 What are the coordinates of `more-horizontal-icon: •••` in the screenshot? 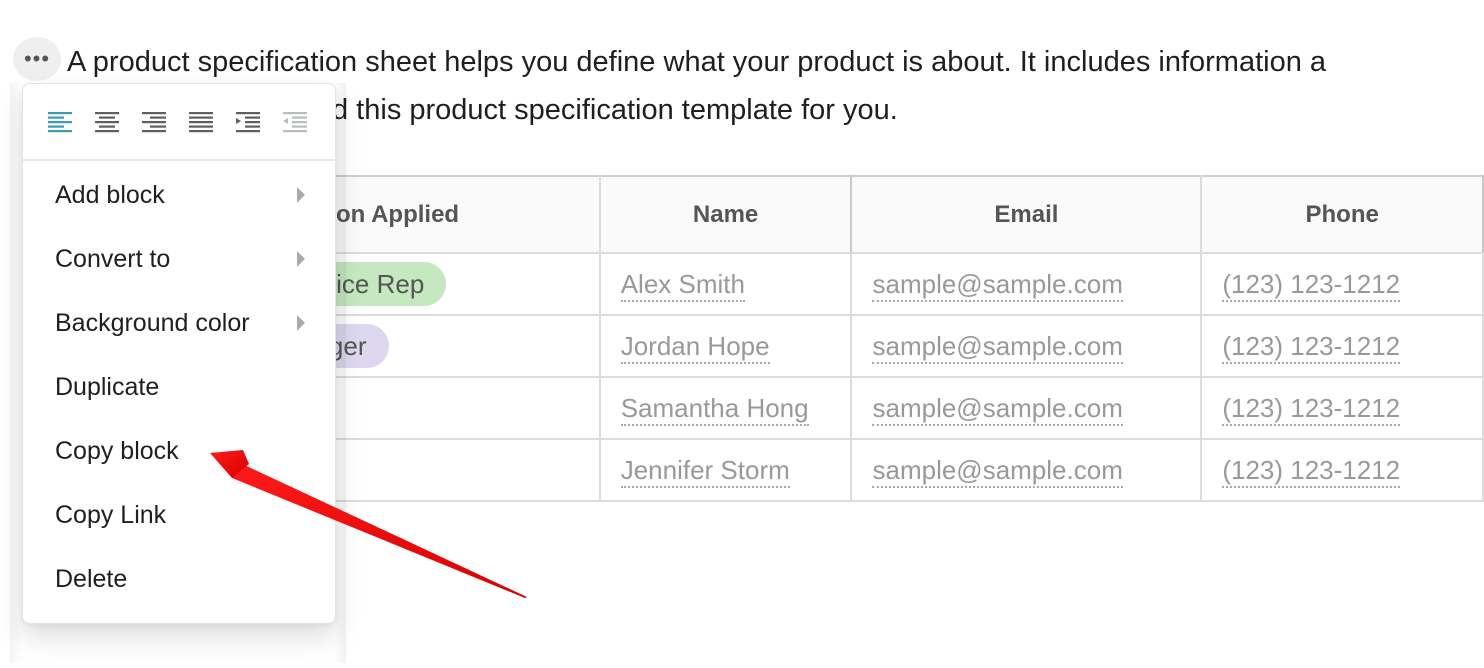 It's located at (37, 58).